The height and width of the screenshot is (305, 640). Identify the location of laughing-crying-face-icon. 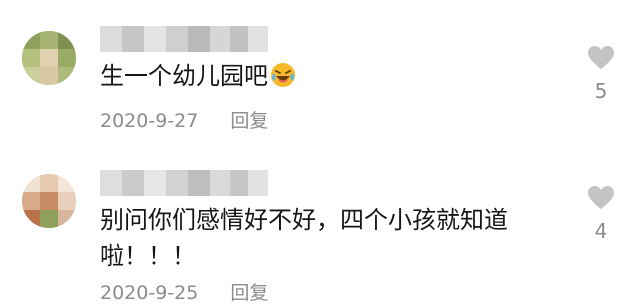
(283, 75).